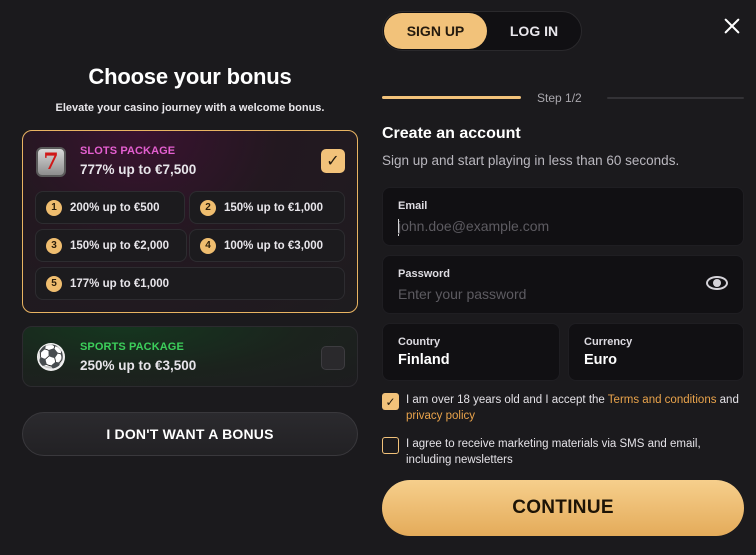 The width and height of the screenshot is (756, 555). Describe the element at coordinates (115, 207) in the screenshot. I see `tier-label: 200% up to €500` at that location.